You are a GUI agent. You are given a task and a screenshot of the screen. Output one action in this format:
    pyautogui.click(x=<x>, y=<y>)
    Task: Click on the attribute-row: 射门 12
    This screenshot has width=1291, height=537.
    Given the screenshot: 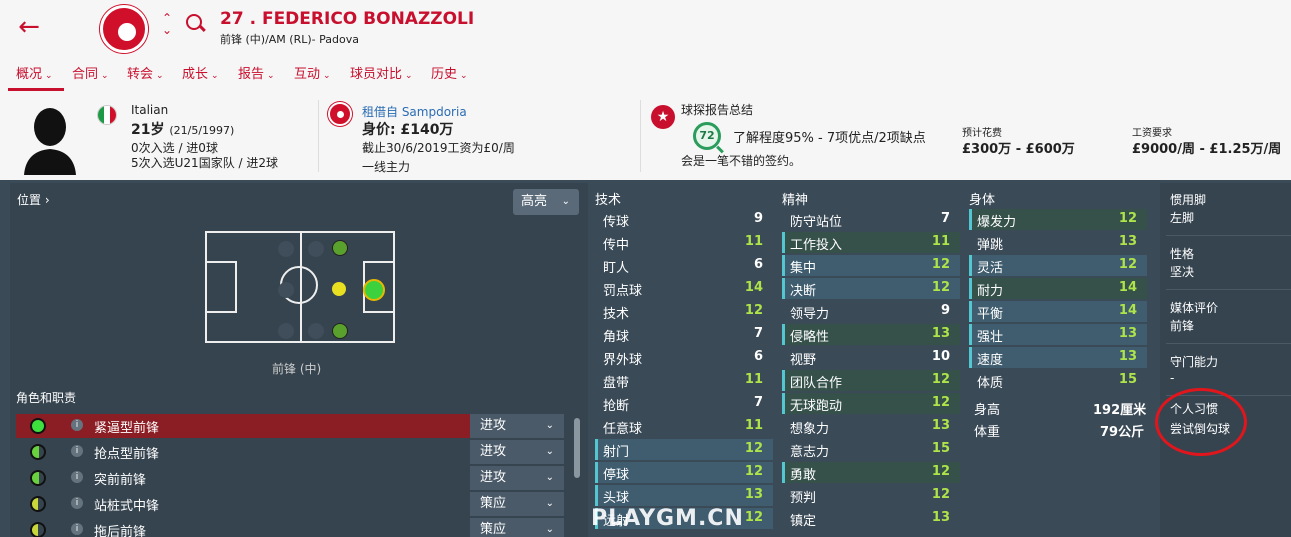 What is the action you would take?
    pyautogui.click(x=684, y=449)
    